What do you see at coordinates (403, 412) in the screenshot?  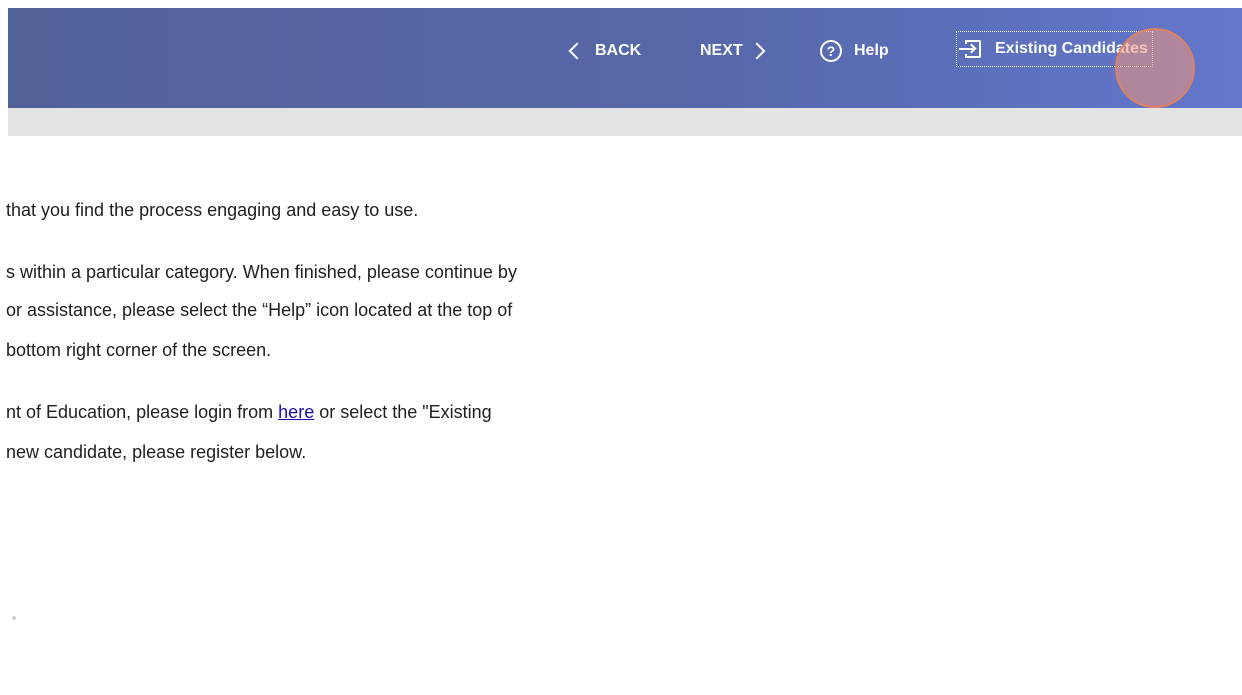 I see `paragraph-3-line-1-end: or select the "Existing` at bounding box center [403, 412].